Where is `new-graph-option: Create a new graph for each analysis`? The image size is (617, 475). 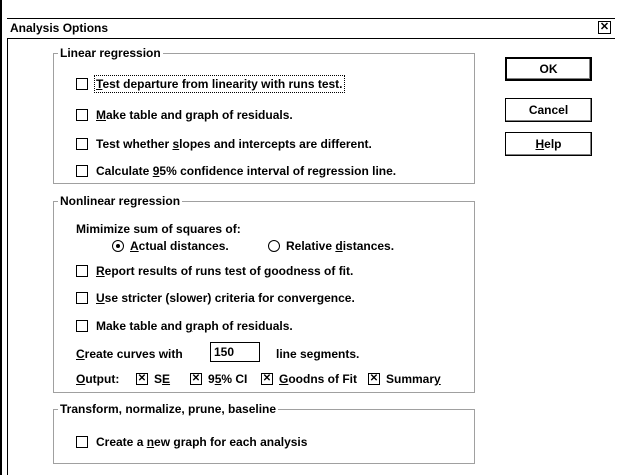
new-graph-option: Create a new graph for each analysis is located at coordinates (191, 443).